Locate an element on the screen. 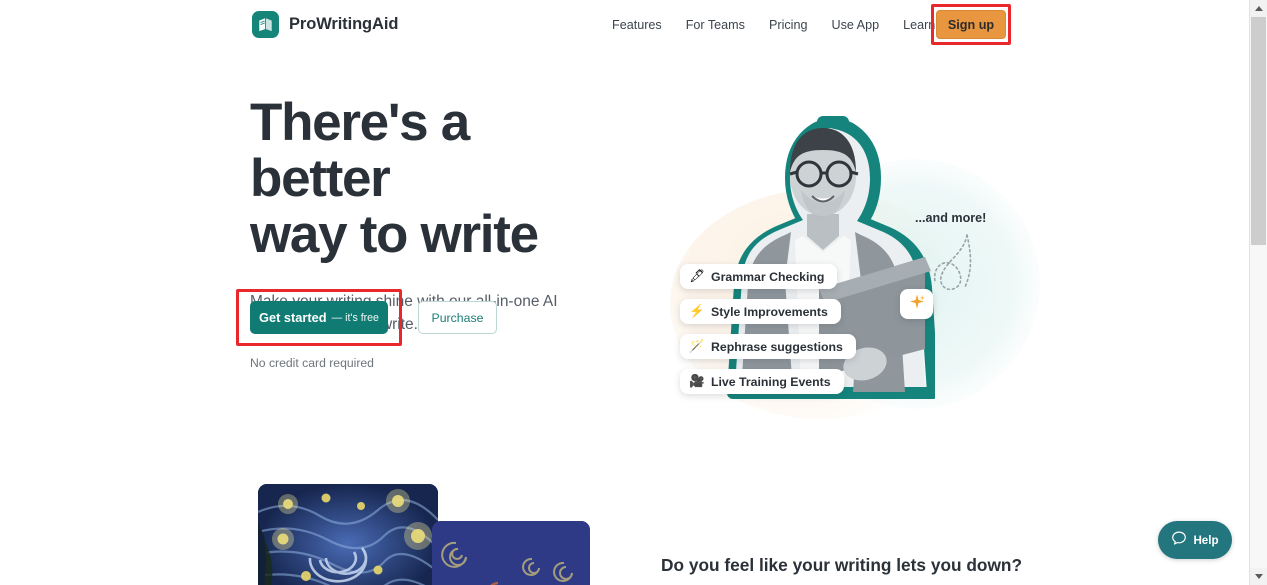 Image resolution: width=1267 pixels, height=585 pixels. book-logo-icon is located at coordinates (265, 24).